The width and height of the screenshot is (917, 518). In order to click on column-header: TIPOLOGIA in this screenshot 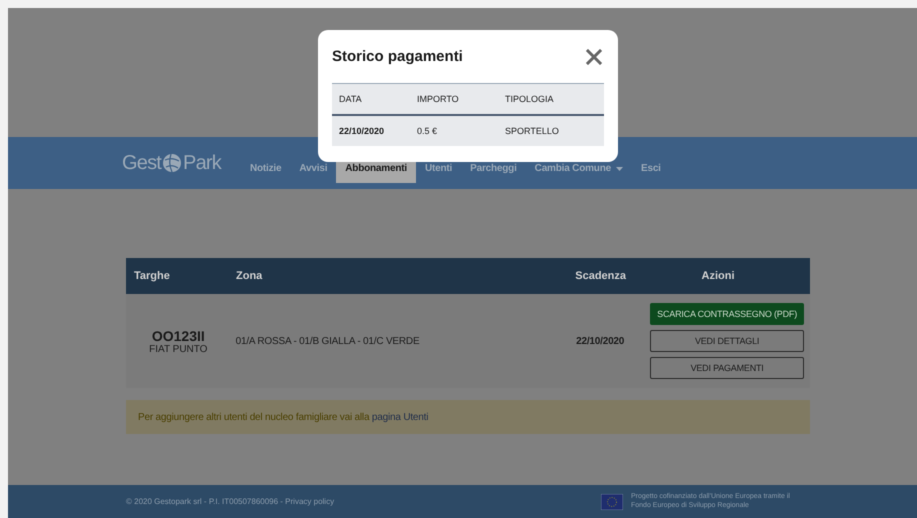, I will do `click(529, 99)`.